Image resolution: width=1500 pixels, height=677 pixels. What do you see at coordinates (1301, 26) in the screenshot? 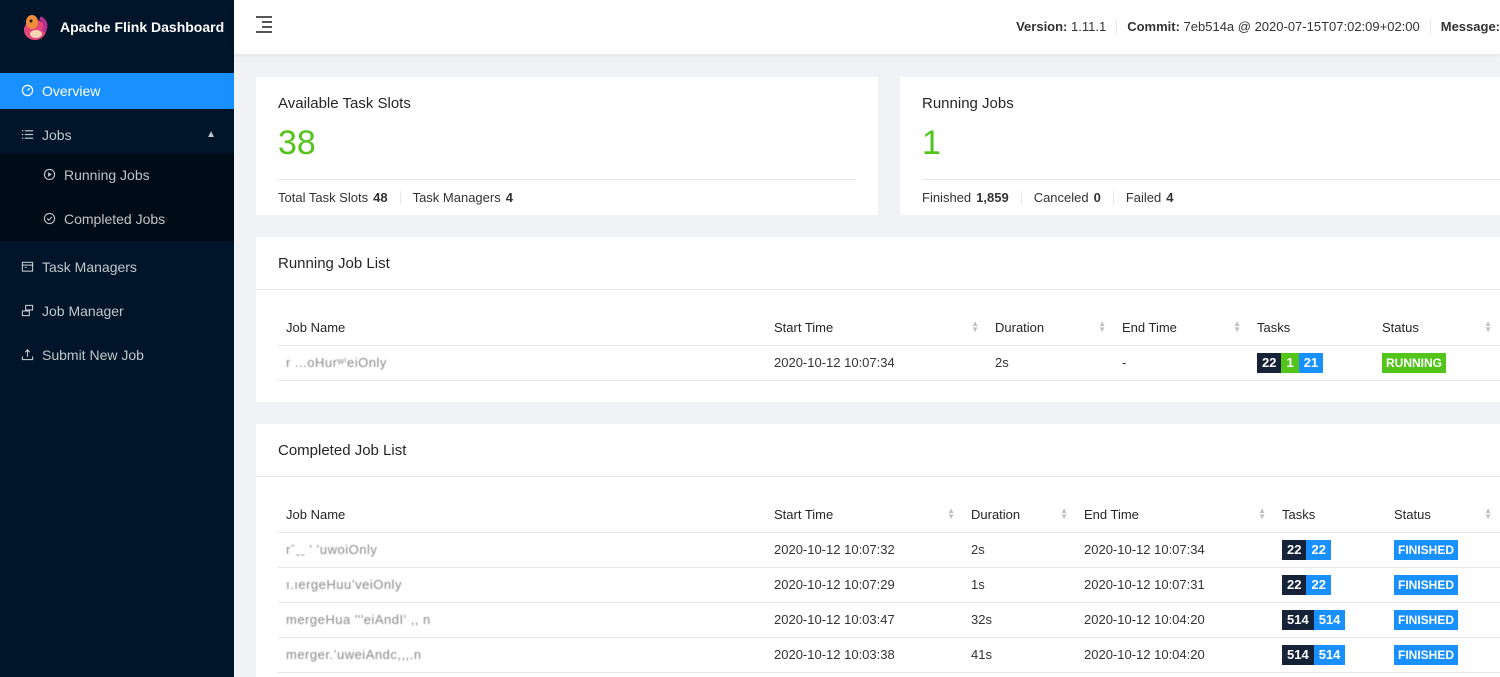
I see `commit-value: 7eb514a @ 2020-07-15T07:02:09+02:00` at bounding box center [1301, 26].